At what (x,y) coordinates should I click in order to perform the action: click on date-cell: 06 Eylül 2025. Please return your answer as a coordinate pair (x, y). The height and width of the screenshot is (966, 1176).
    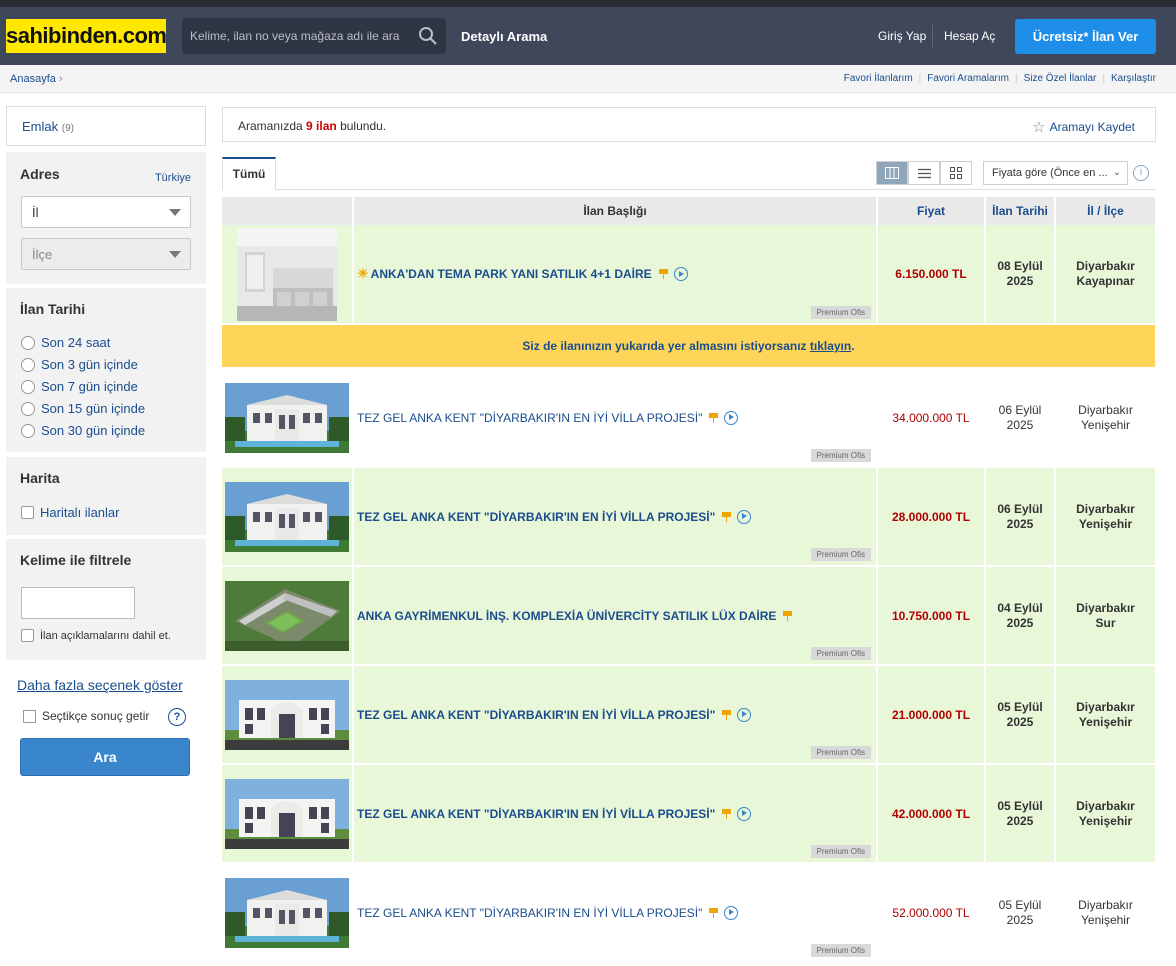
    Looking at the image, I should click on (1020, 517).